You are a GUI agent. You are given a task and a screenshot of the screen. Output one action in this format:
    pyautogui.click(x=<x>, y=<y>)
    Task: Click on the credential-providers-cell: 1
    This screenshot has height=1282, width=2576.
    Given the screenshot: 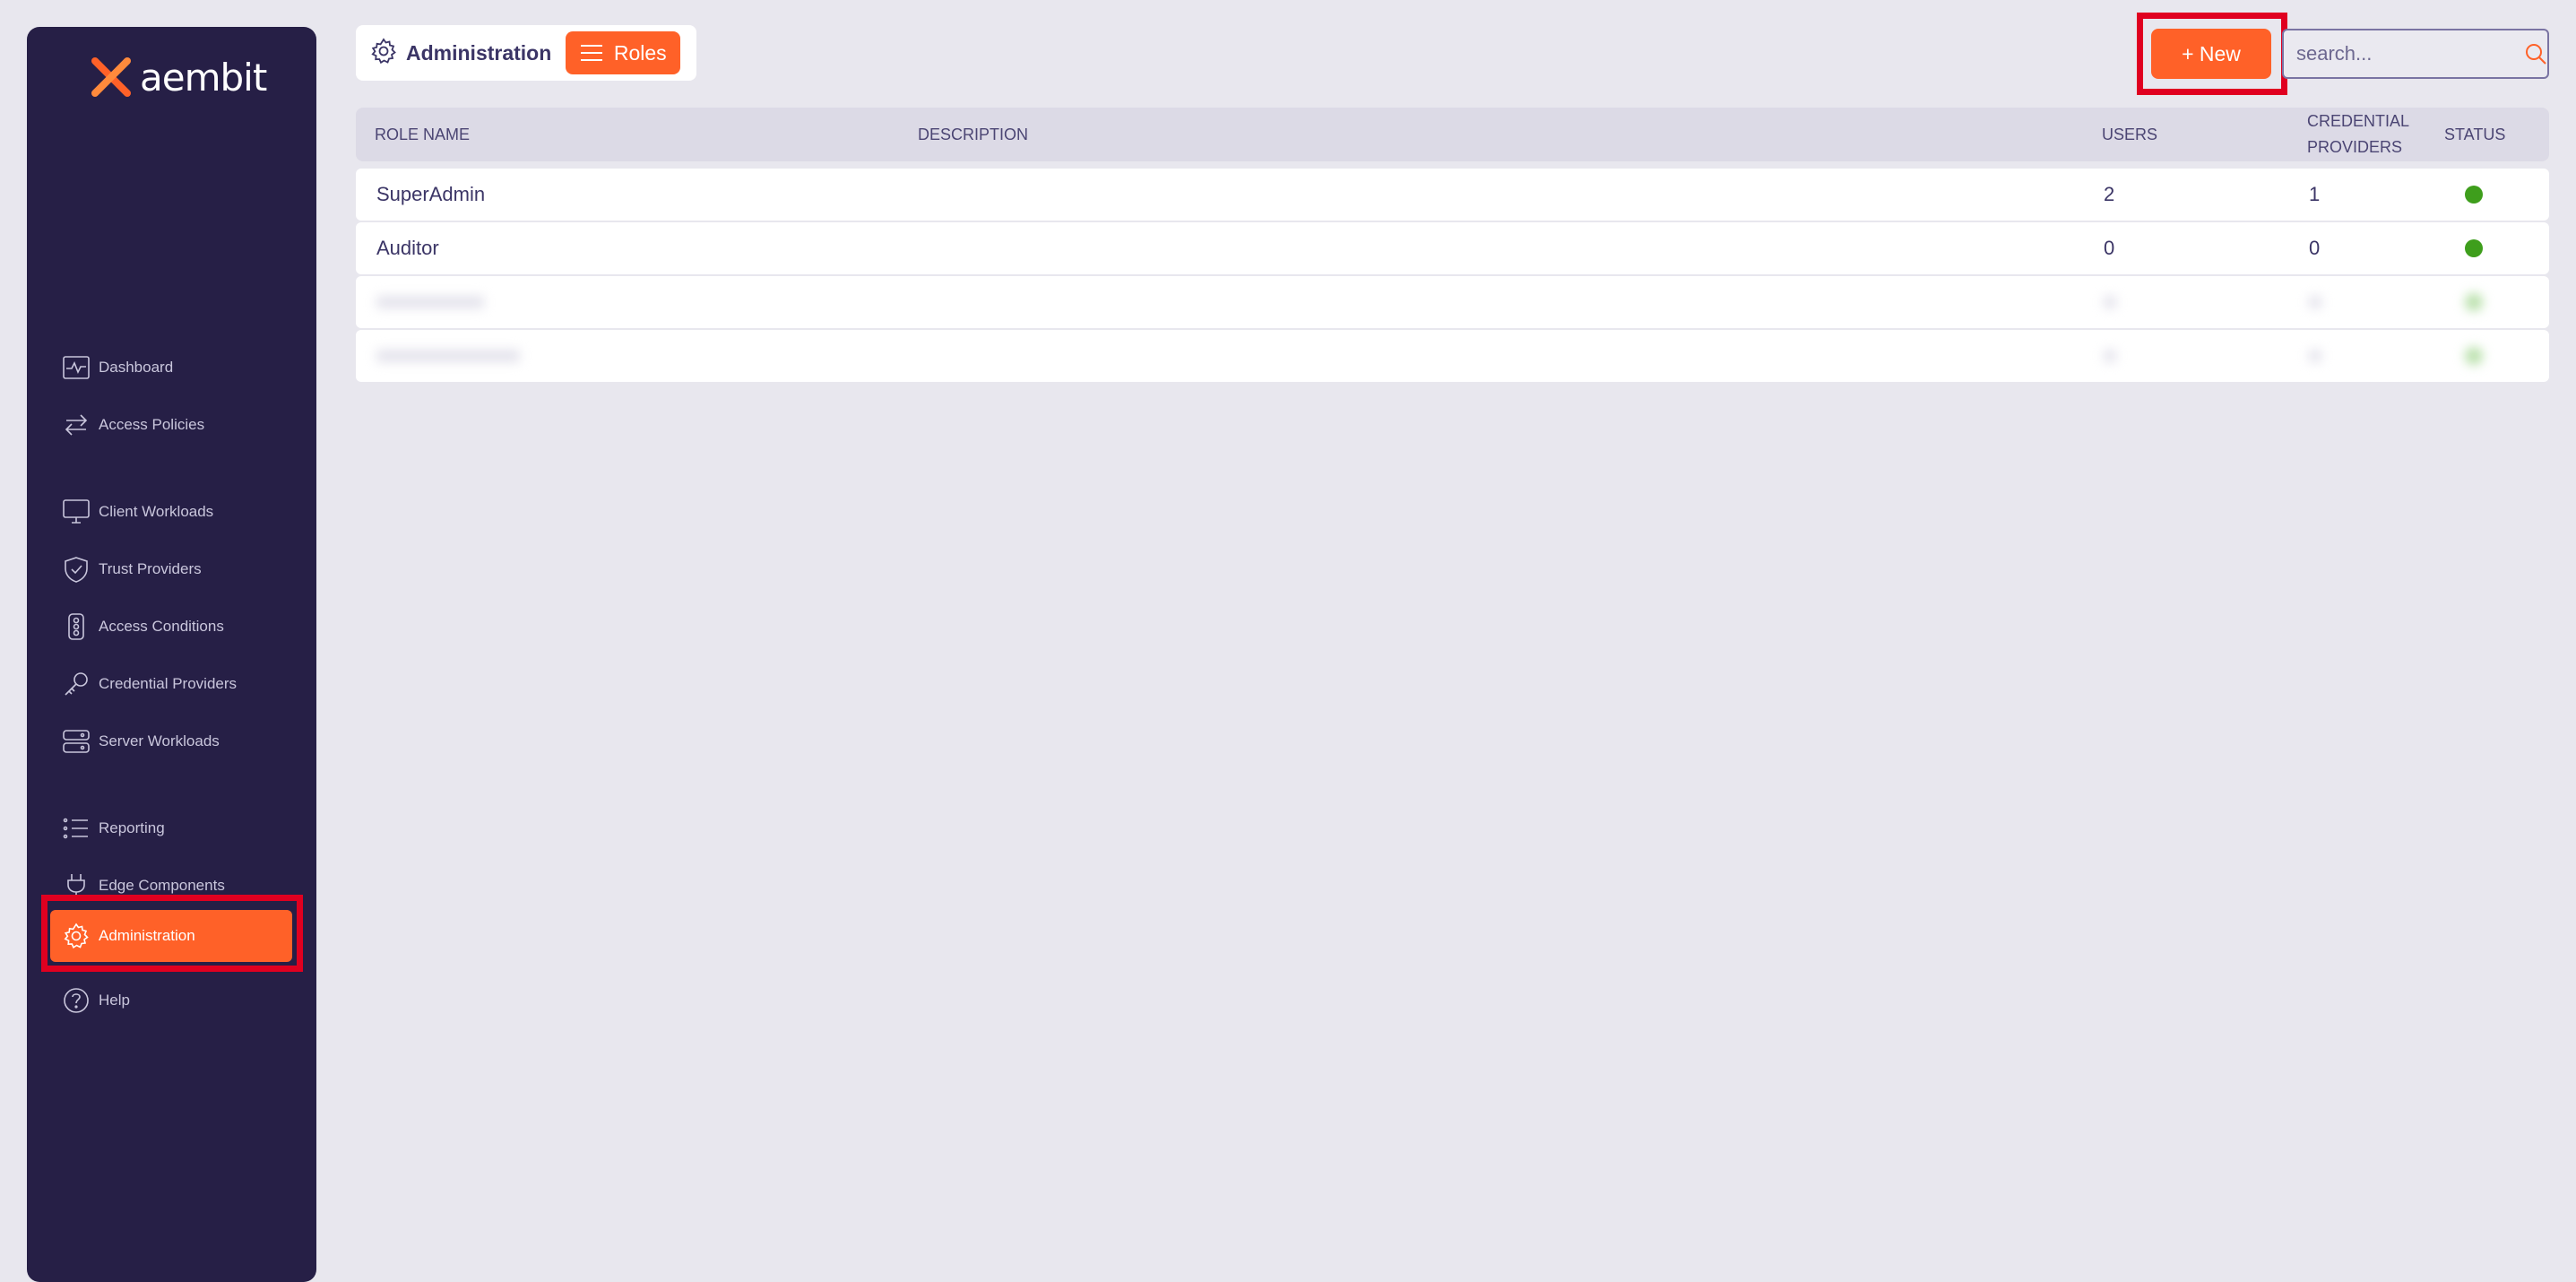 What is the action you would take?
    pyautogui.click(x=2315, y=194)
    